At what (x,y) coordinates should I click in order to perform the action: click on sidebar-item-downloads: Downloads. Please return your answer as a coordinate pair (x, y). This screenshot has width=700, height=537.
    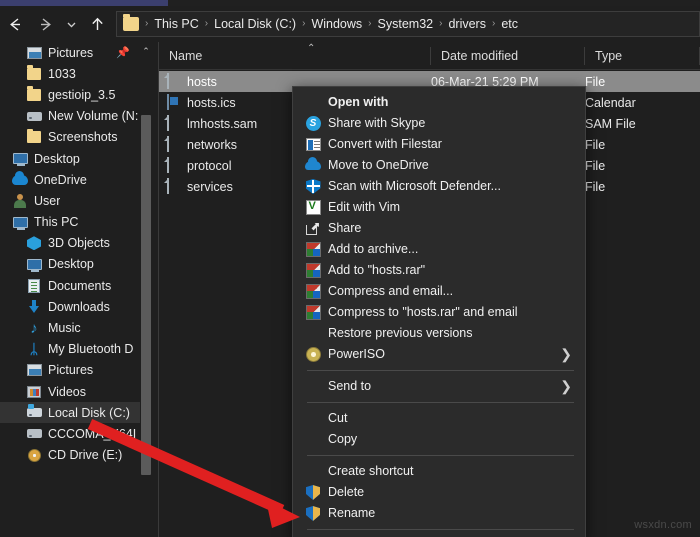
    Looking at the image, I should click on (76, 306).